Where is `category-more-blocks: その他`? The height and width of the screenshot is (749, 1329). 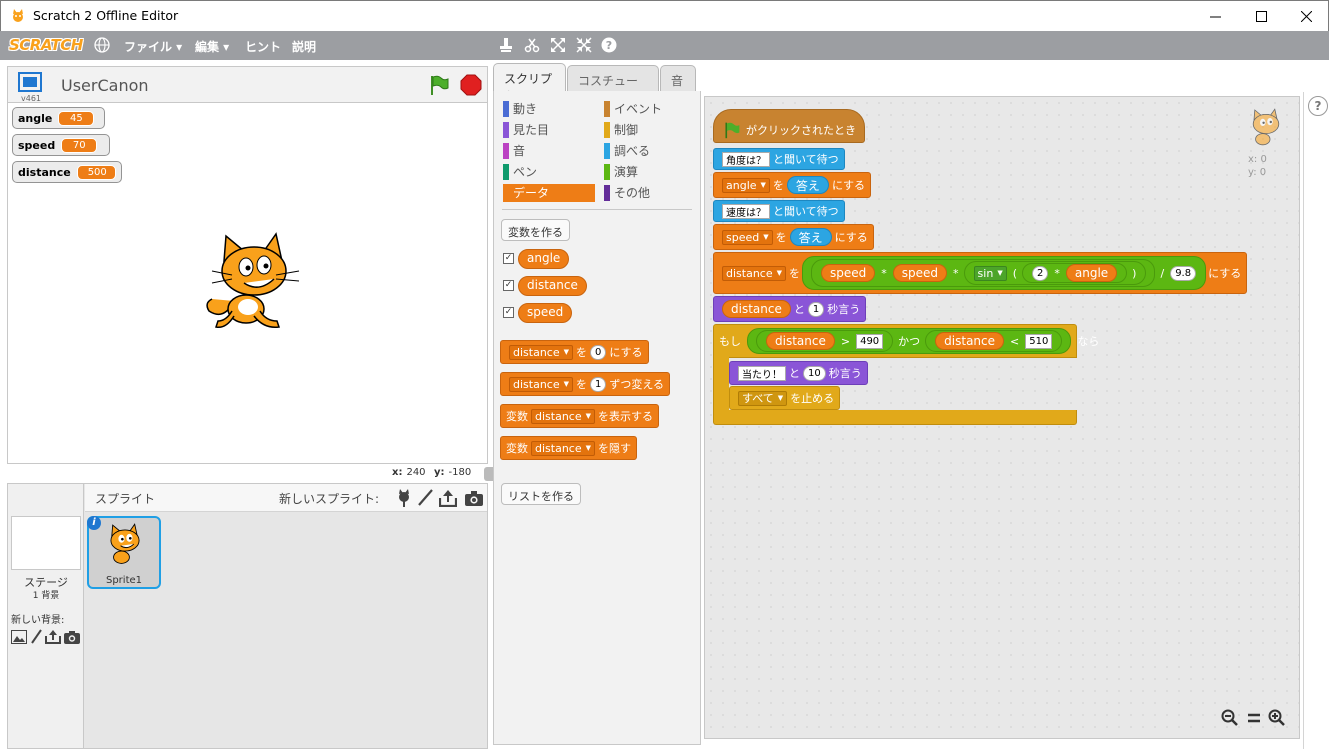
category-more-blocks: その他 is located at coordinates (650, 193).